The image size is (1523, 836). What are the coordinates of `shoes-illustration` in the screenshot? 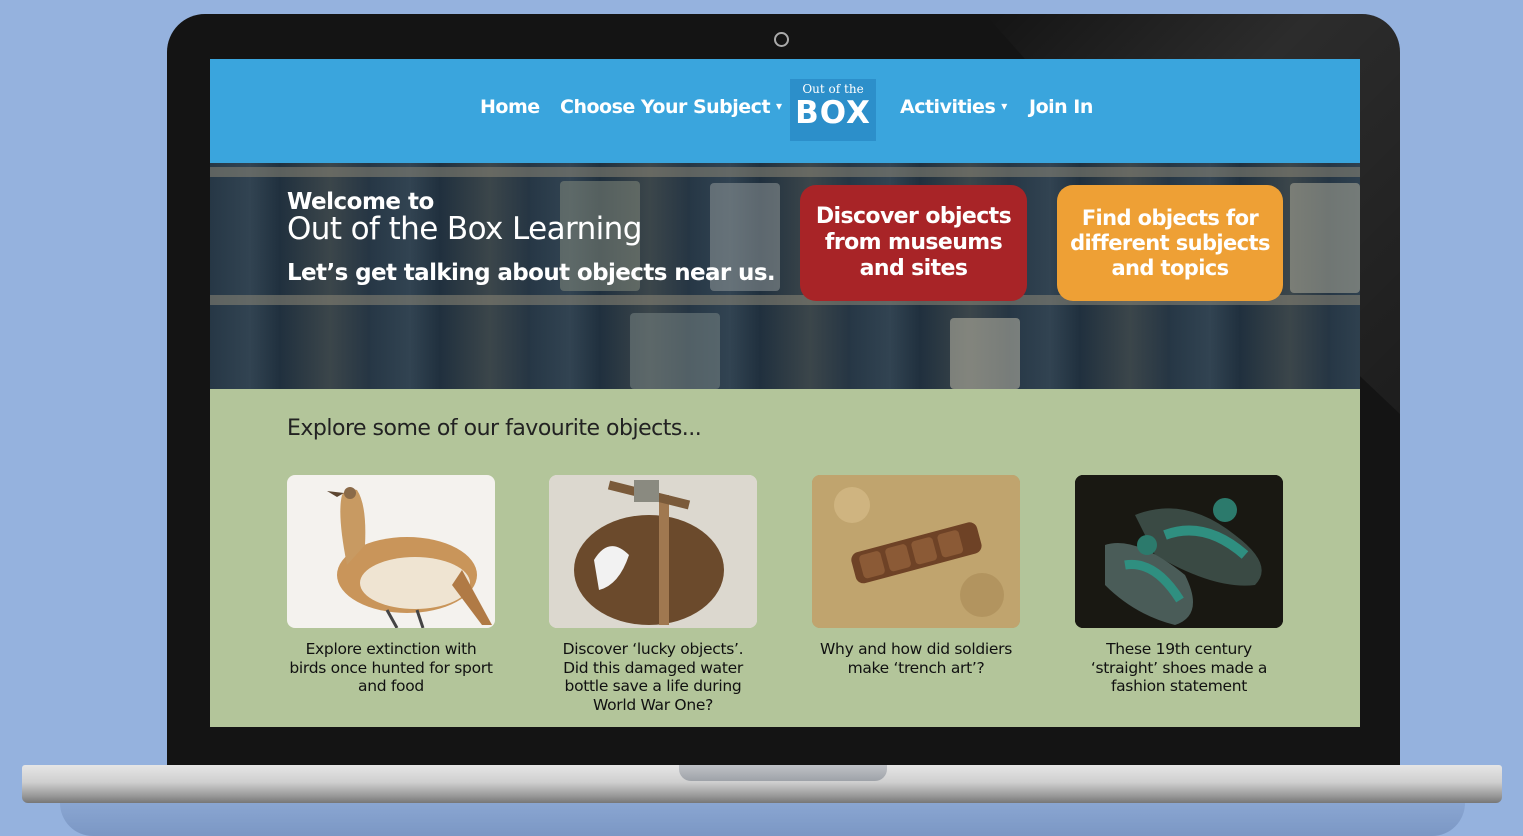 It's located at (1179, 551).